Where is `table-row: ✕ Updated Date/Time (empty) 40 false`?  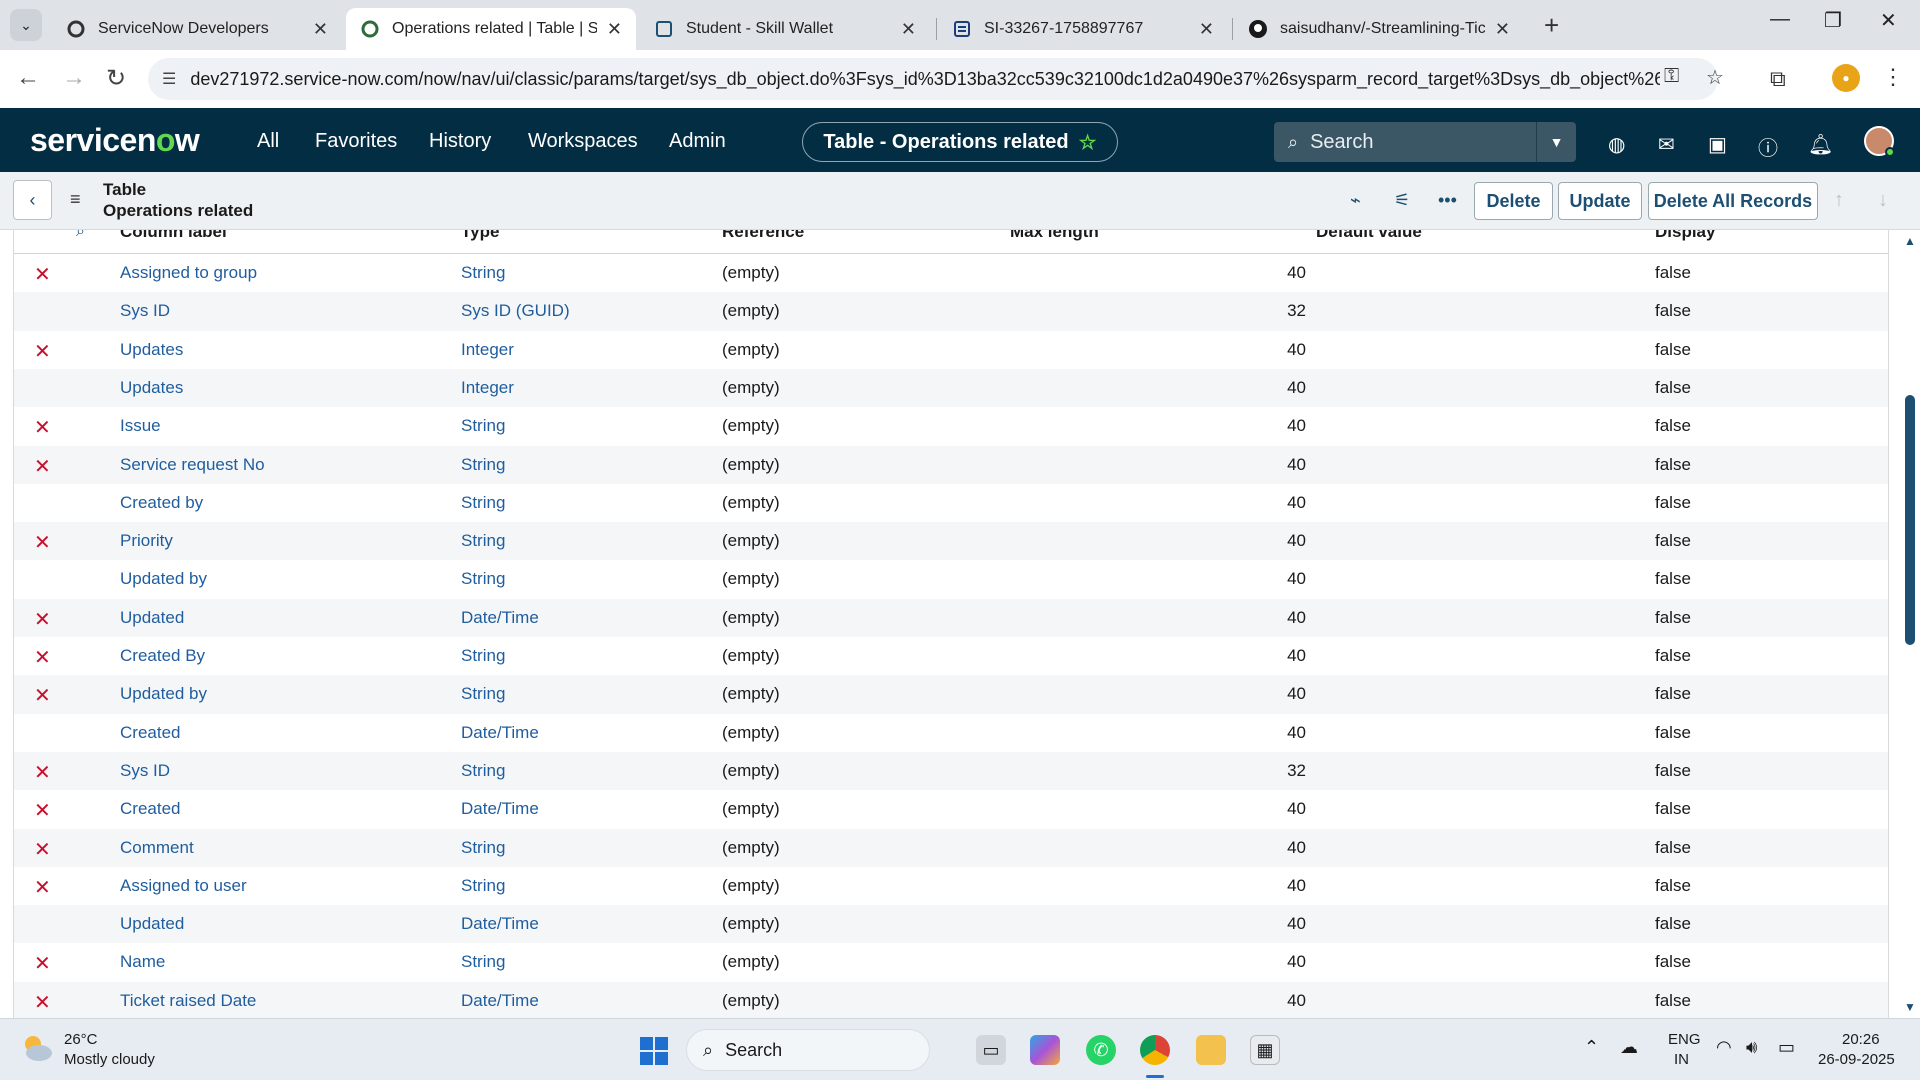 table-row: ✕ Updated Date/Time (empty) 40 false is located at coordinates (951, 617).